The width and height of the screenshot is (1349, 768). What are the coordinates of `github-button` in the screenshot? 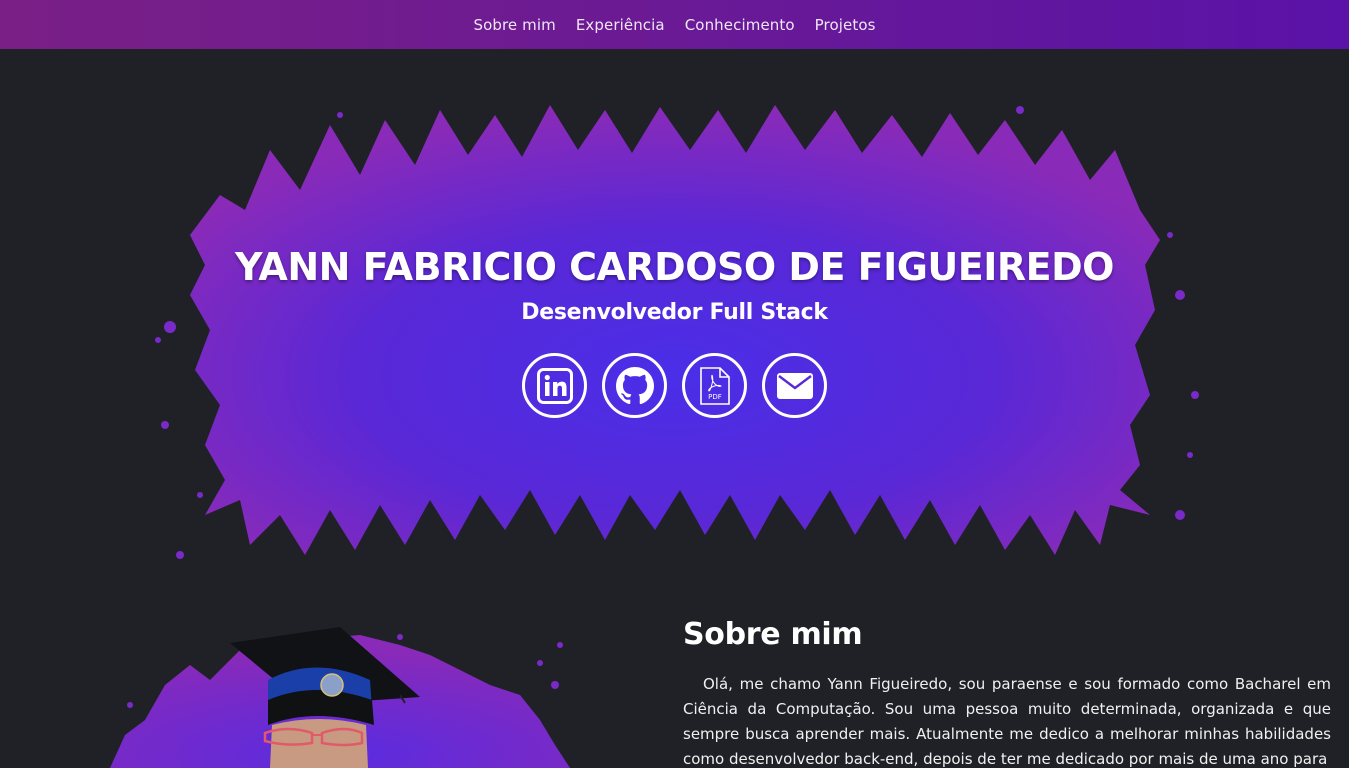 It's located at (634, 385).